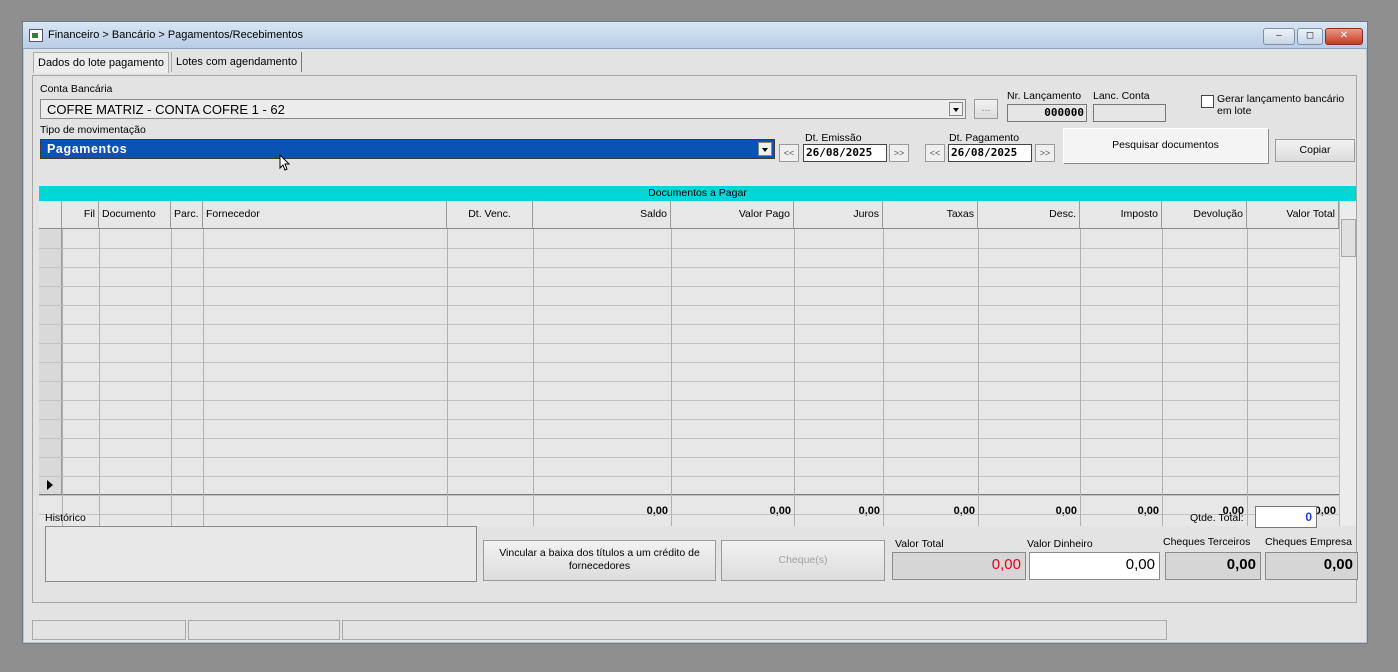 The width and height of the screenshot is (1398, 672). I want to click on dt-emissao-prev-button: <<, so click(789, 153).